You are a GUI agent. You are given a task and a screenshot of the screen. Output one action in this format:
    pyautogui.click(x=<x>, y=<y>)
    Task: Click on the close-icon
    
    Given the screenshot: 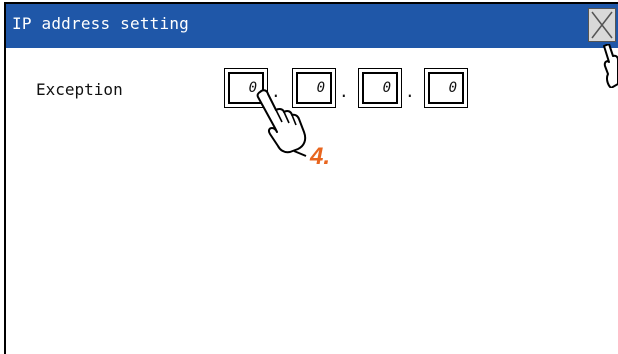 What is the action you would take?
    pyautogui.click(x=602, y=25)
    